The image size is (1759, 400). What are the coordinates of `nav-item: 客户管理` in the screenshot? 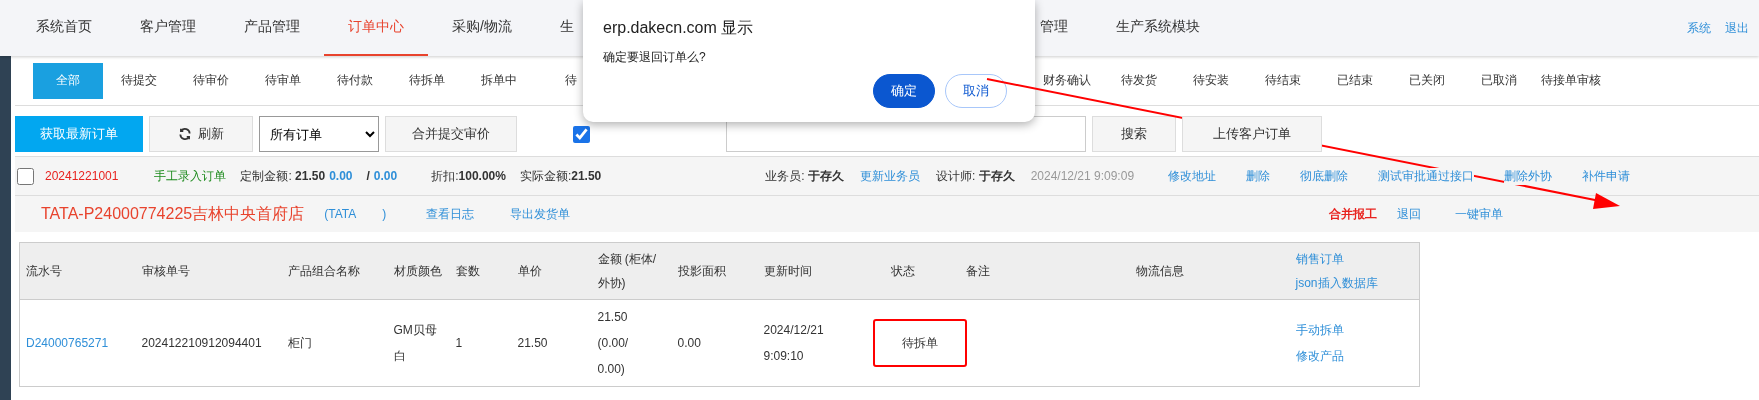 It's located at (168, 28).